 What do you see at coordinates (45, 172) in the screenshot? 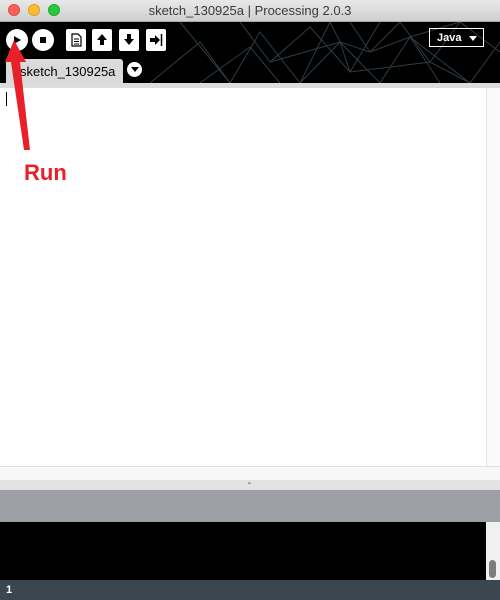
I see `run-annotation-label: Run` at bounding box center [45, 172].